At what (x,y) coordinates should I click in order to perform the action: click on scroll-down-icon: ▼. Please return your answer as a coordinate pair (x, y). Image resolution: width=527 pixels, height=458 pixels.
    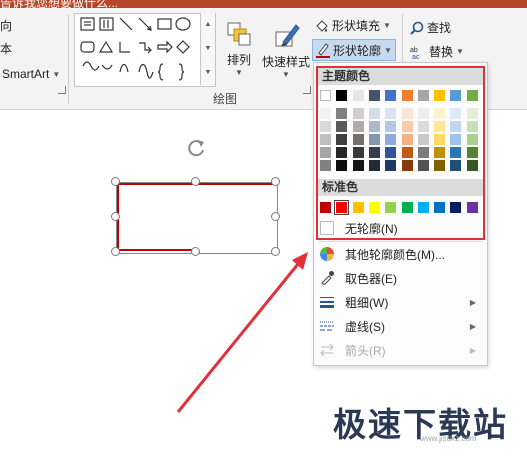
    Looking at the image, I should click on (208, 49).